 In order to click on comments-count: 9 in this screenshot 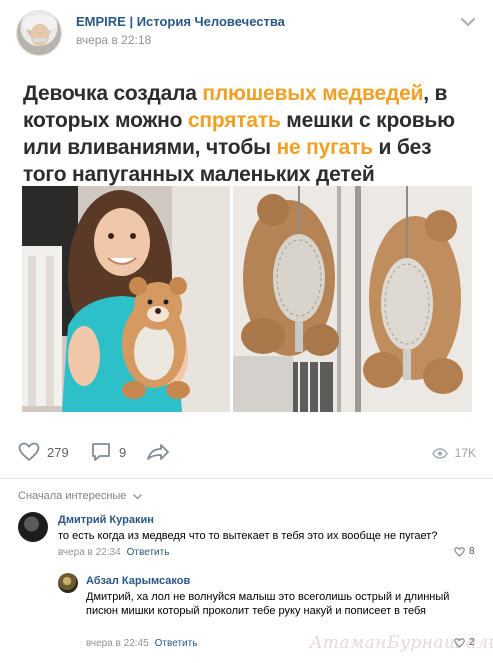, I will do `click(123, 452)`.